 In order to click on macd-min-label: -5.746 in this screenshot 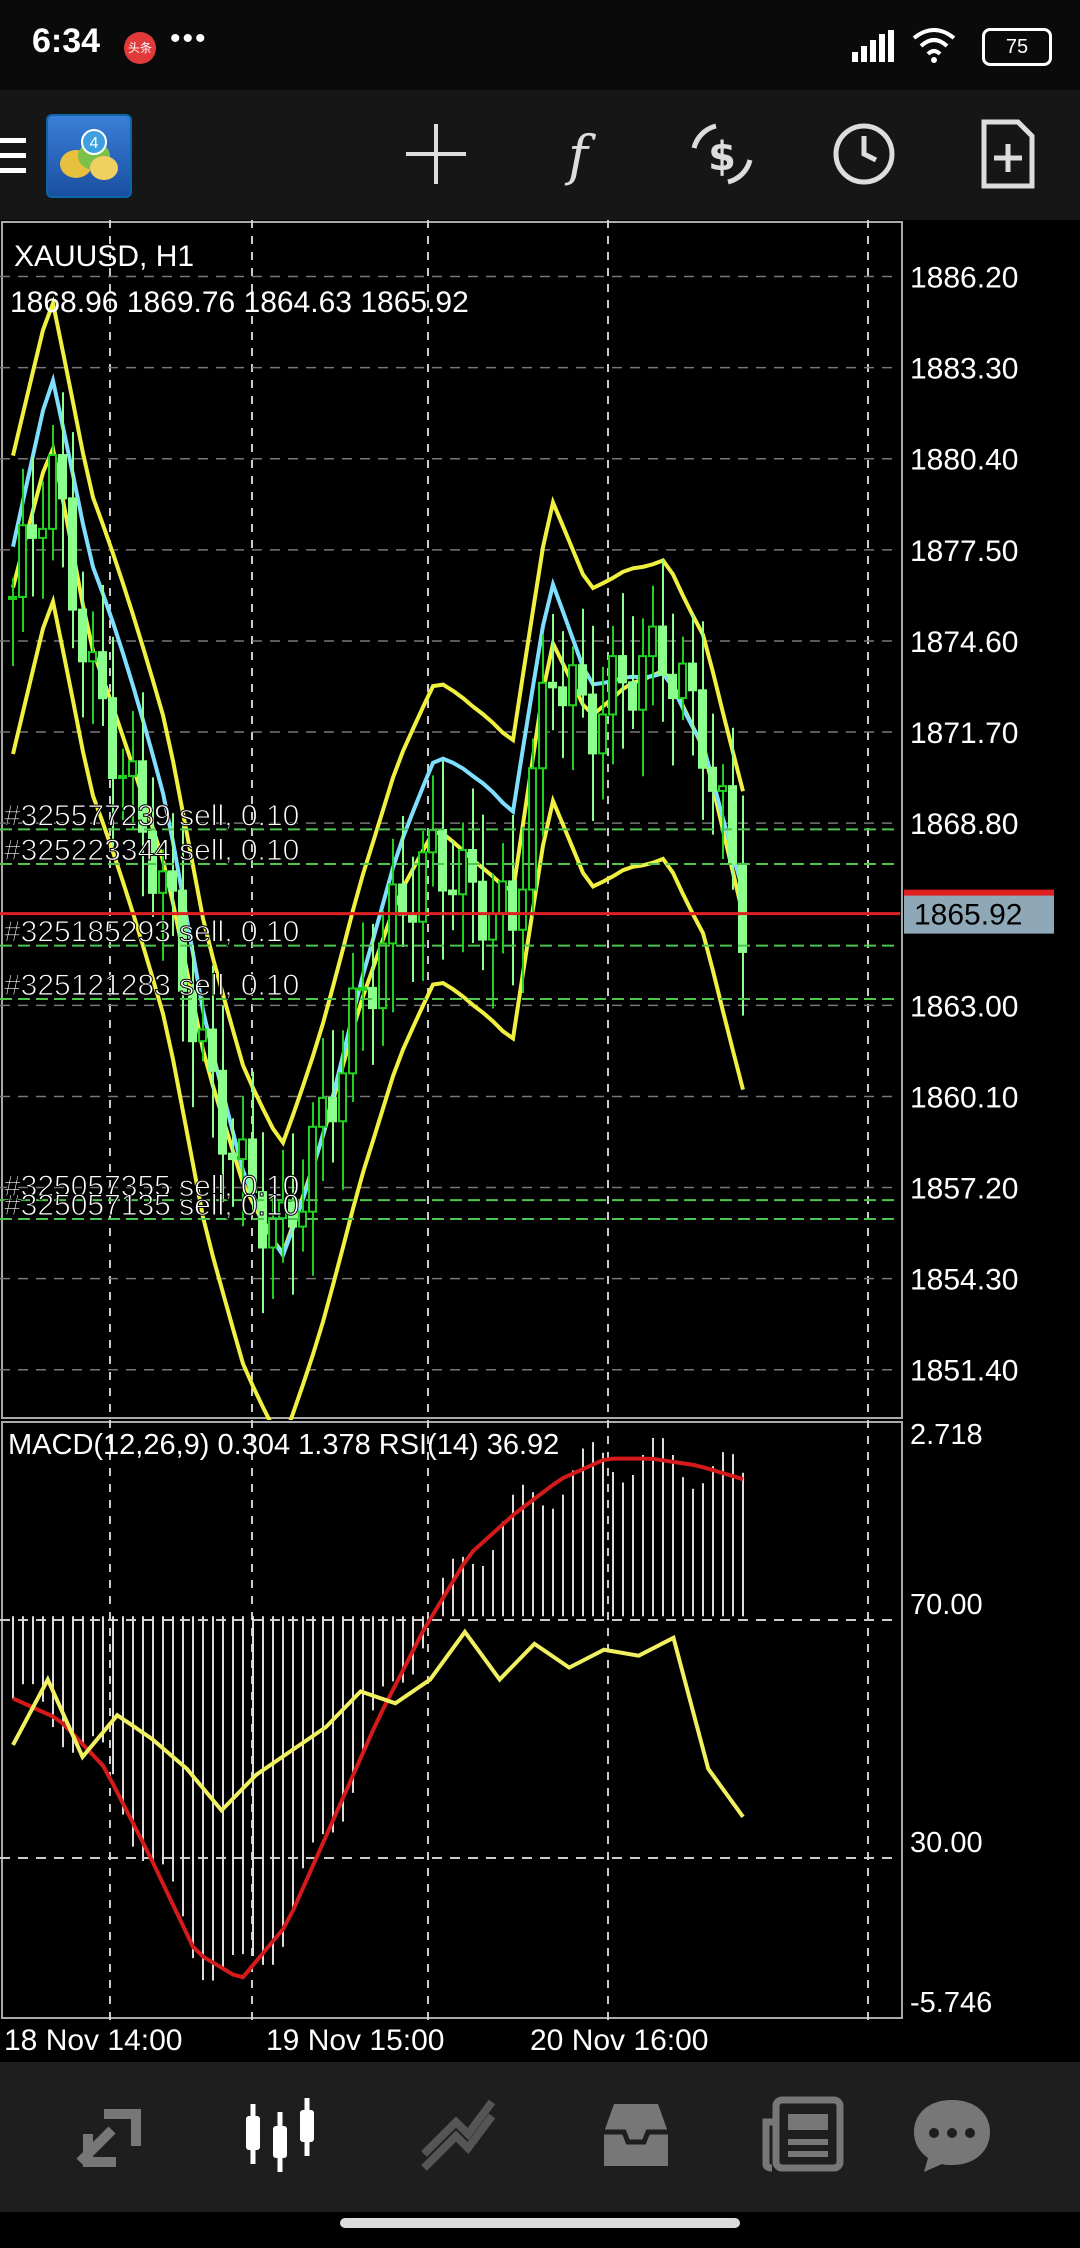, I will do `click(951, 2003)`.